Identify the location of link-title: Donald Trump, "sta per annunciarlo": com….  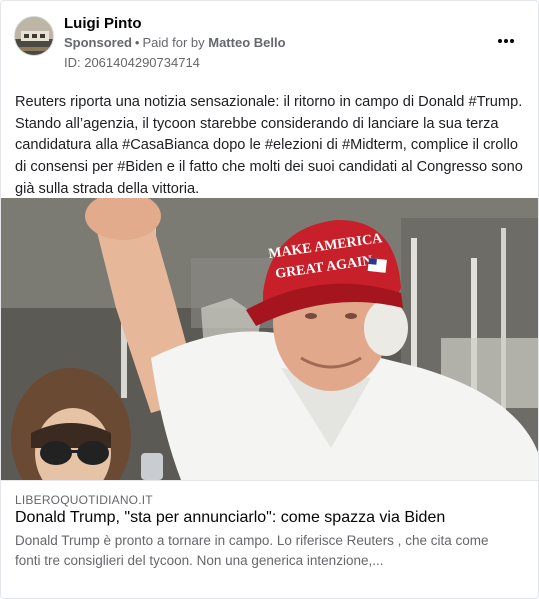
(230, 518).